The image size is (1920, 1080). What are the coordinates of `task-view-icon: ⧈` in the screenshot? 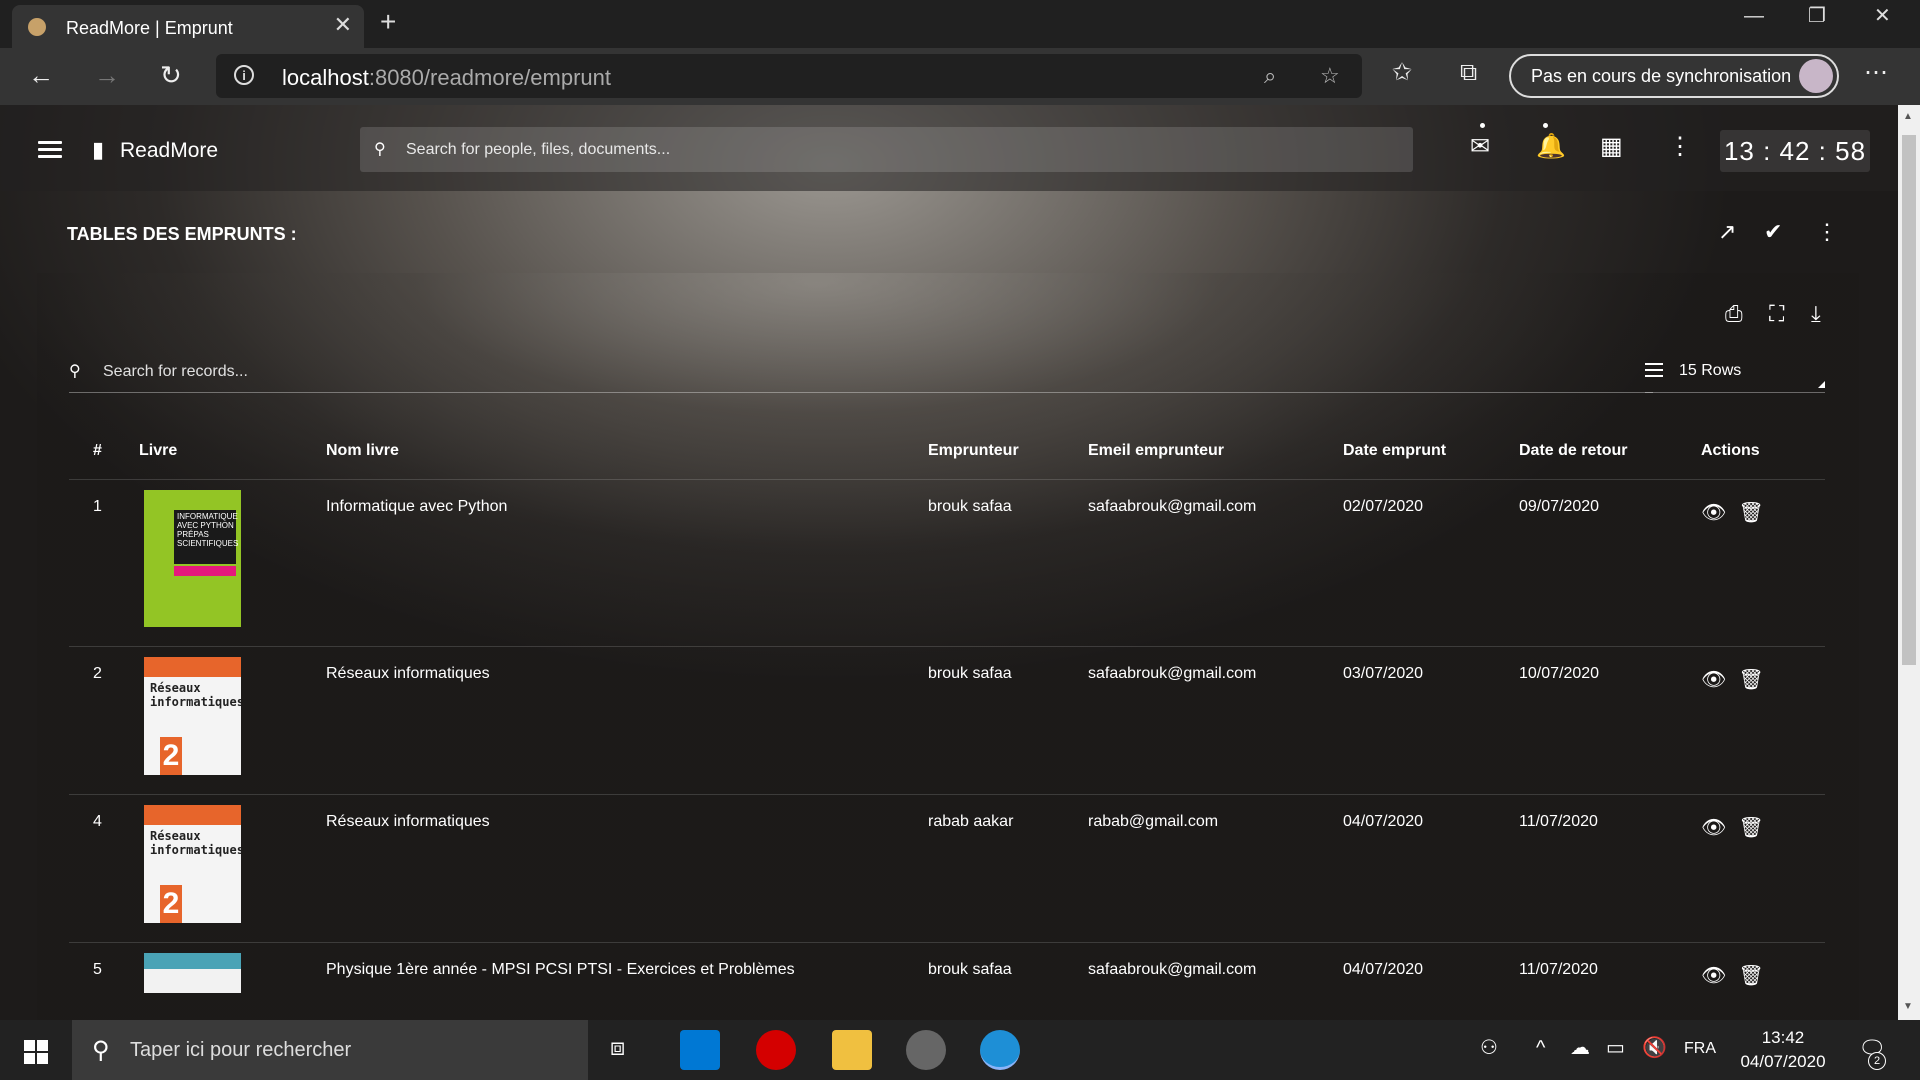 It's located at (617, 1048).